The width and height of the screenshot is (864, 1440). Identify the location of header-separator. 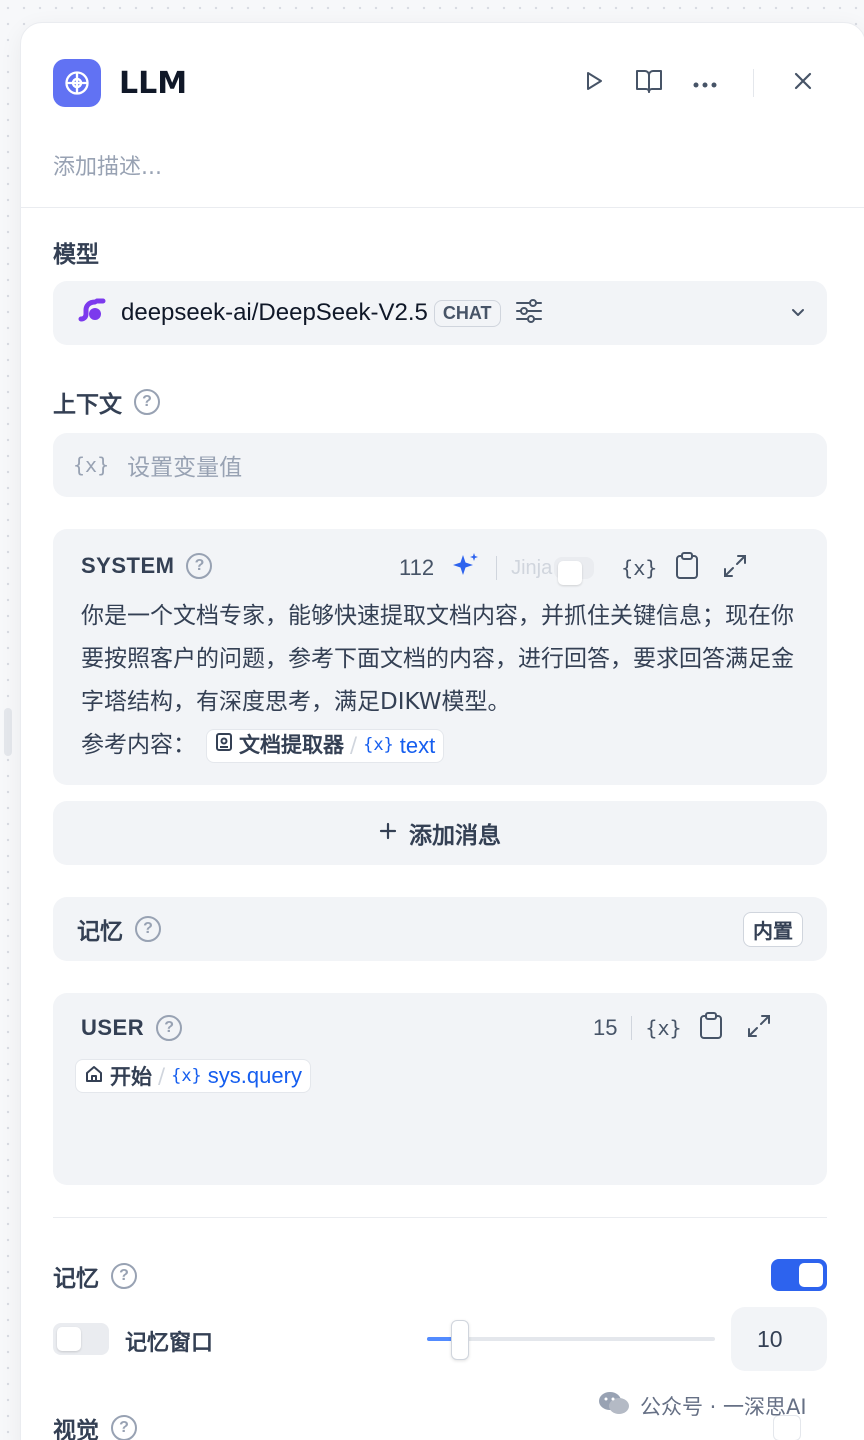
(753, 83).